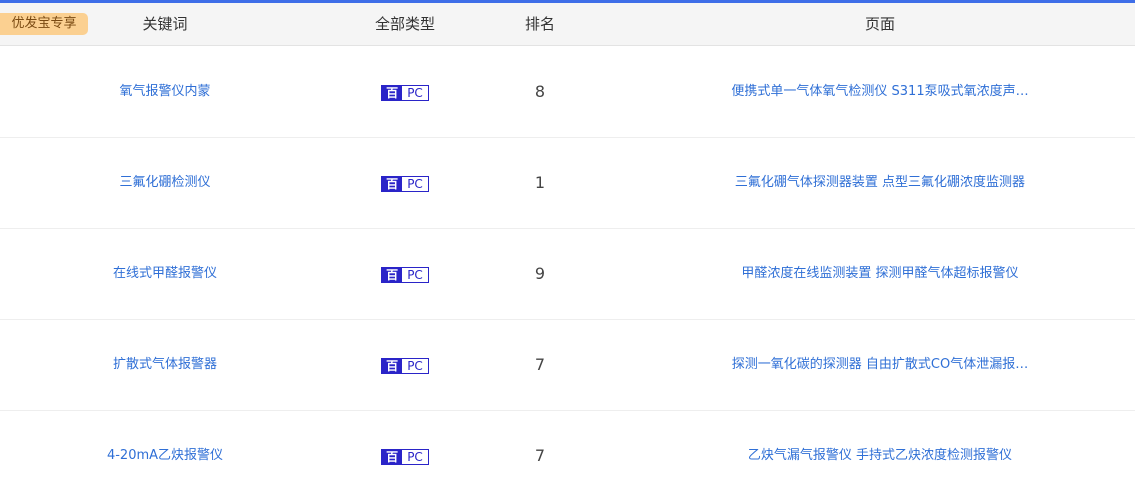 Image resolution: width=1135 pixels, height=502 pixels. What do you see at coordinates (567, 24) in the screenshot?
I see `table-header: 优发宝专享 关键词 全部类型 排名 页面` at bounding box center [567, 24].